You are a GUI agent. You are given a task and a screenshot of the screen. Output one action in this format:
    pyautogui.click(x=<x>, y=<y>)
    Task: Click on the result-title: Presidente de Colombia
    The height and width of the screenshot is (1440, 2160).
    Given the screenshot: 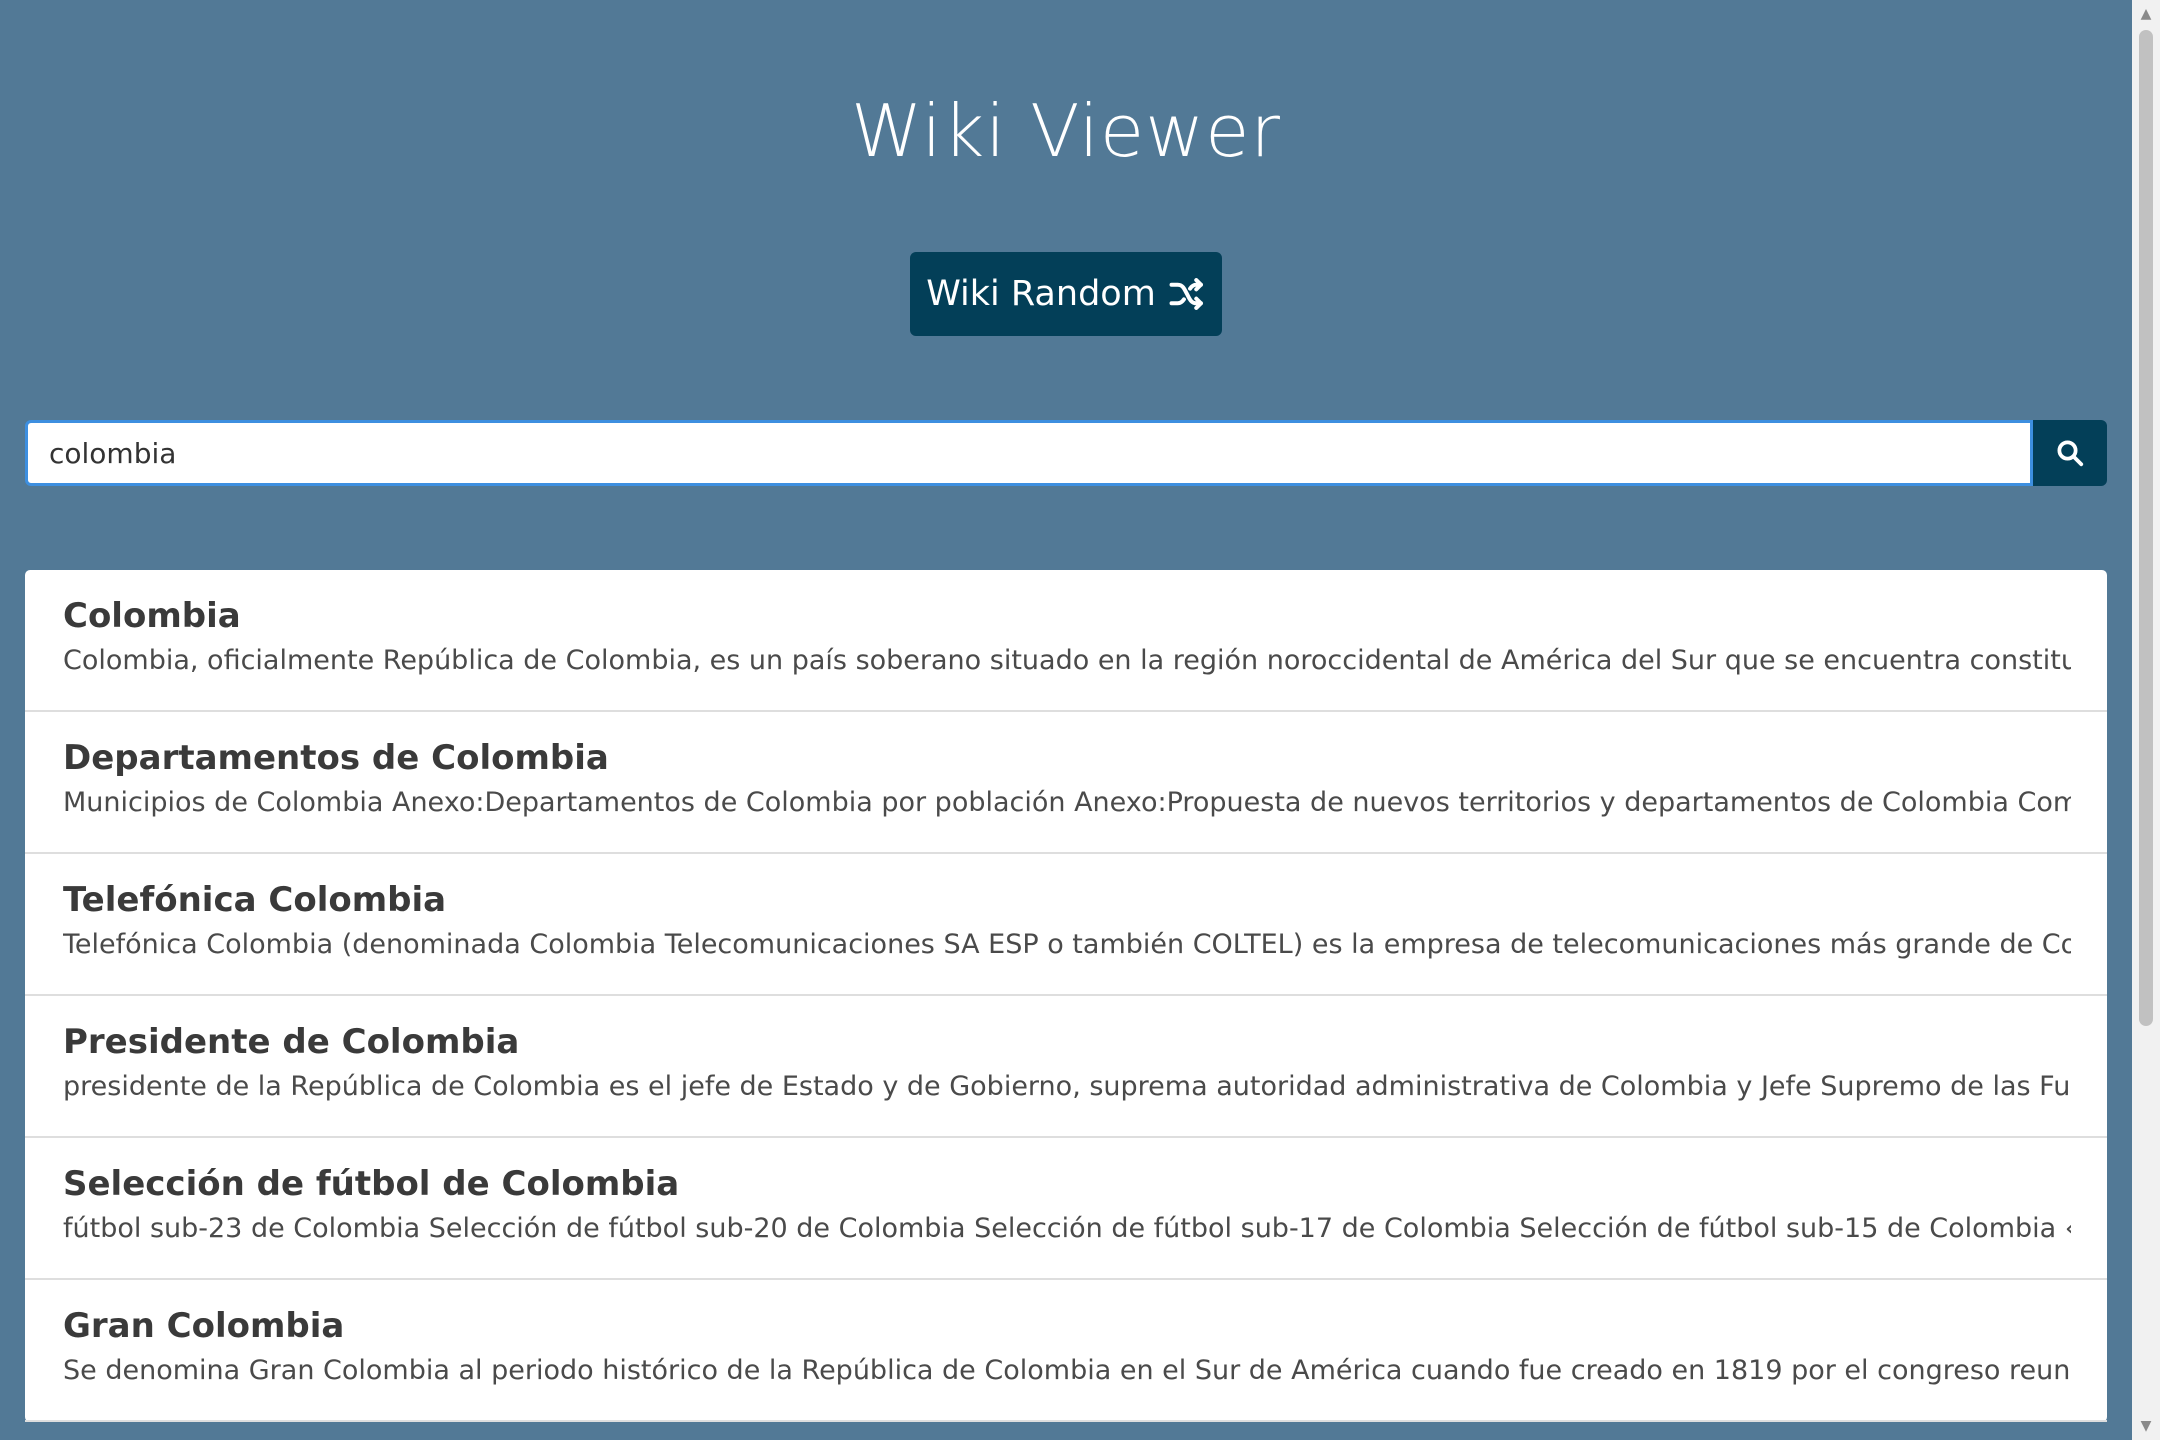 What is the action you would take?
    pyautogui.click(x=1067, y=1042)
    